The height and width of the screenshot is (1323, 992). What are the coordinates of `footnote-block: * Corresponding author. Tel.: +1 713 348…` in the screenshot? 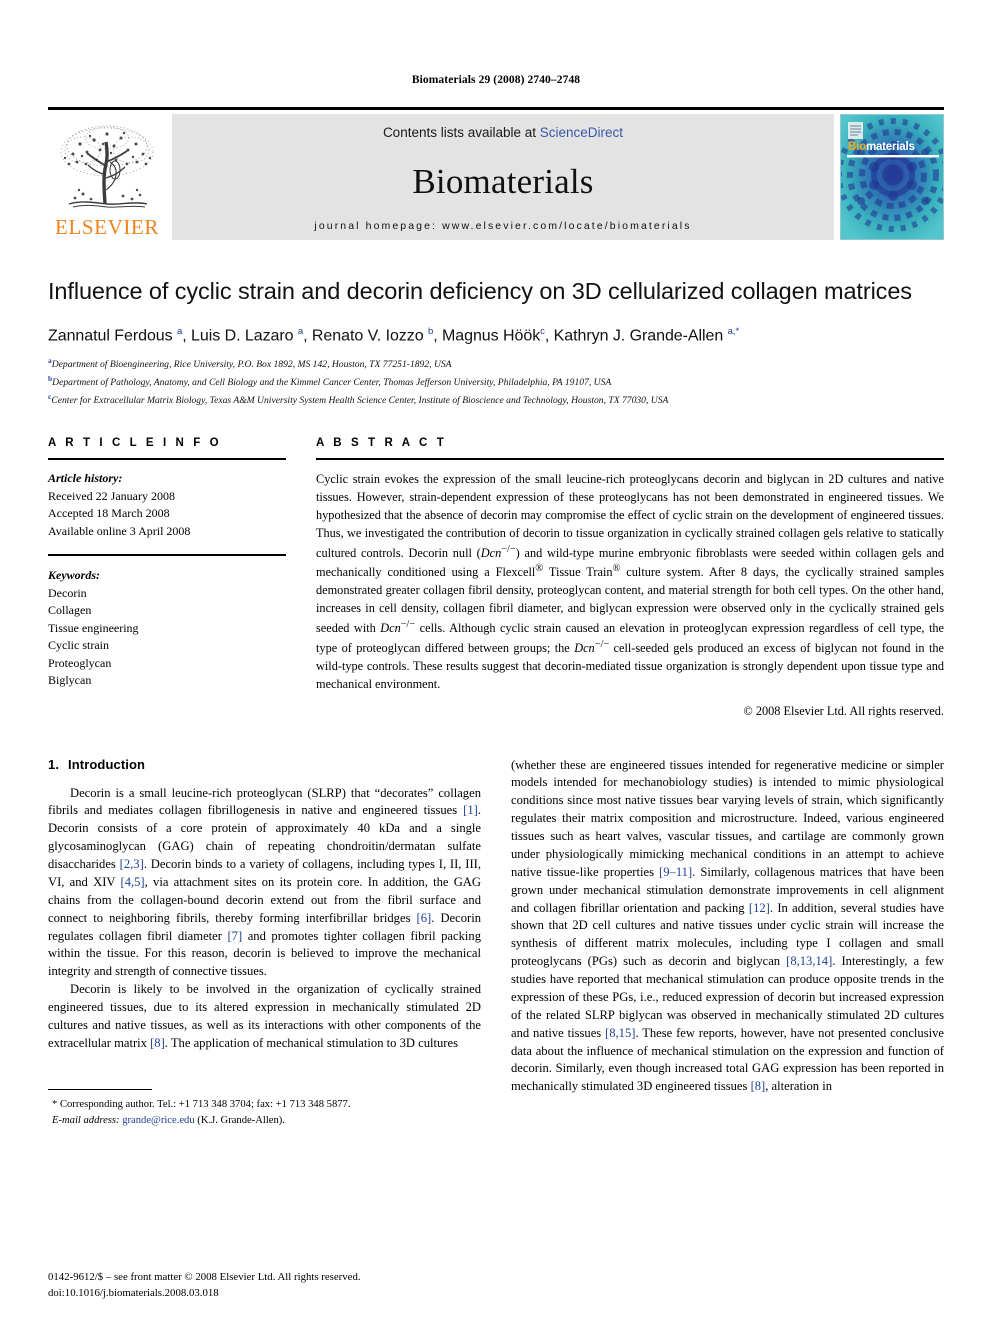 It's located at (264, 1108).